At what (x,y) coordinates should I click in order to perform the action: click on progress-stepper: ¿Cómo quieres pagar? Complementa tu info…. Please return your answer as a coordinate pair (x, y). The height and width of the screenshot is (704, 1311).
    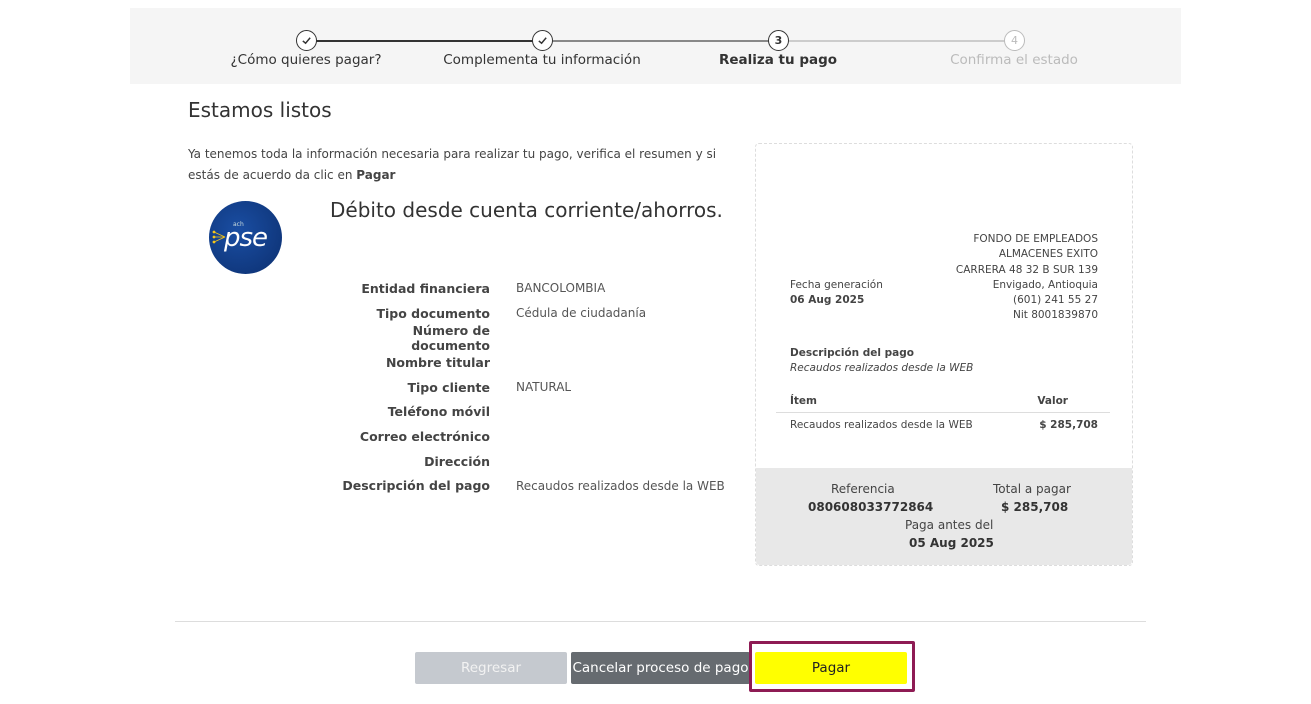
    Looking at the image, I should click on (655, 46).